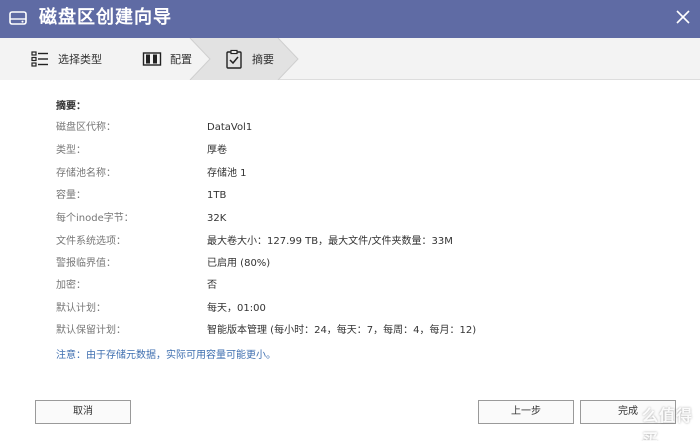  Describe the element at coordinates (71, 106) in the screenshot. I see `summary-heading: 摘要：` at that location.